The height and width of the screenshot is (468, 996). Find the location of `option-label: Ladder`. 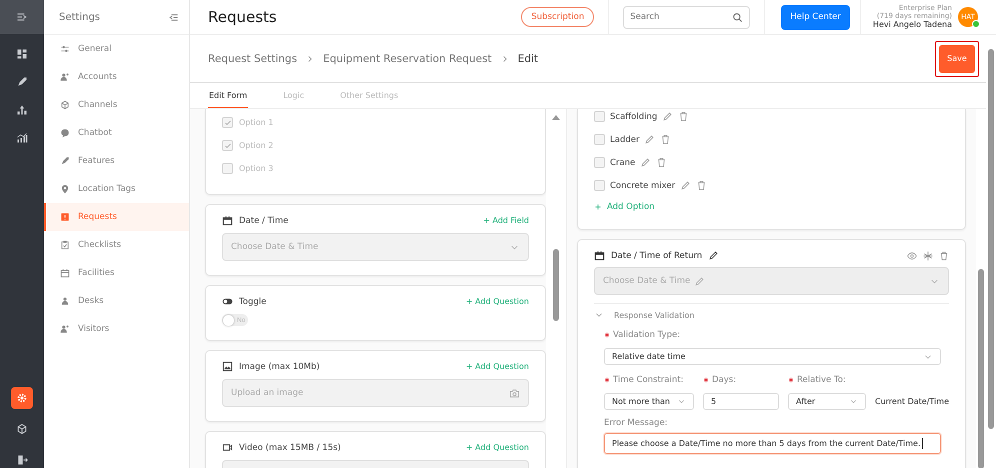

option-label: Ladder is located at coordinates (625, 139).